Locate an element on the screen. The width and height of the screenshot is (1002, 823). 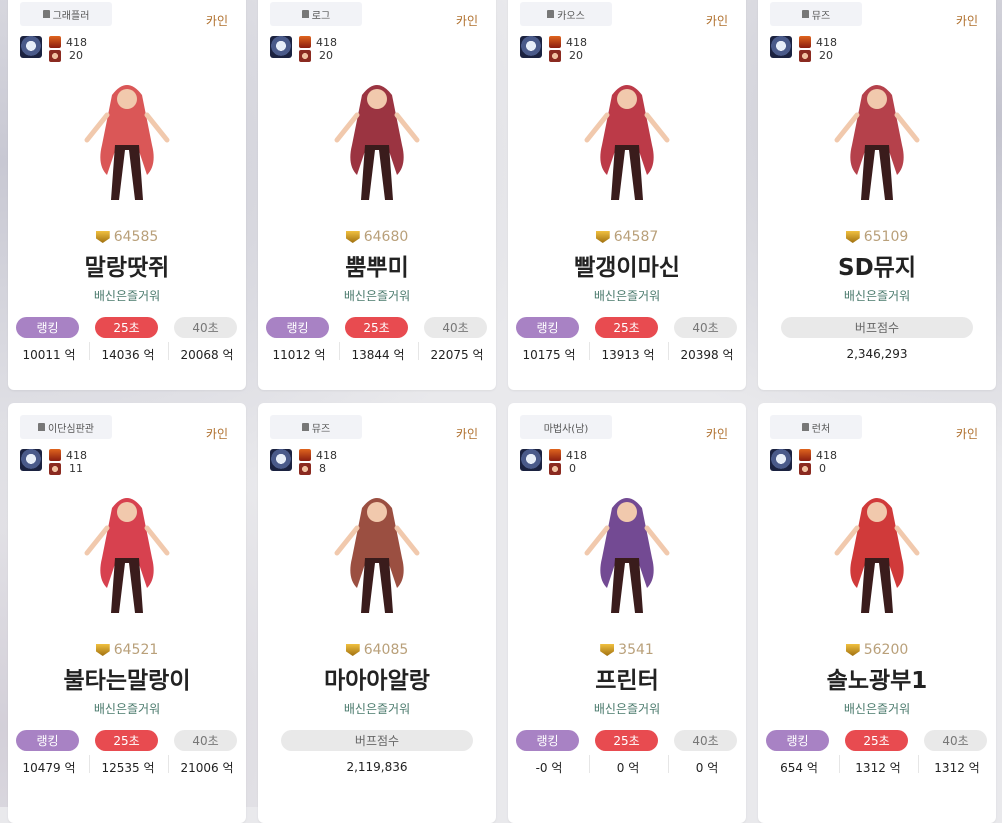
character-name: 불타는말랑이 is located at coordinates (127, 678).